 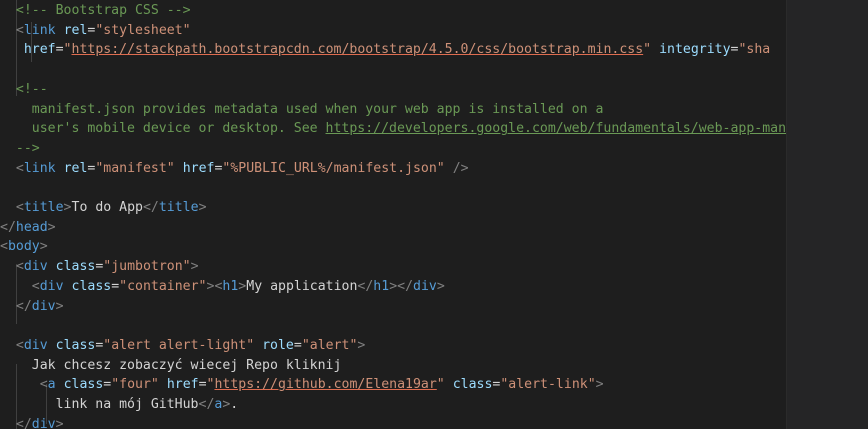 I want to click on code-token: head, so click(x=31, y=227).